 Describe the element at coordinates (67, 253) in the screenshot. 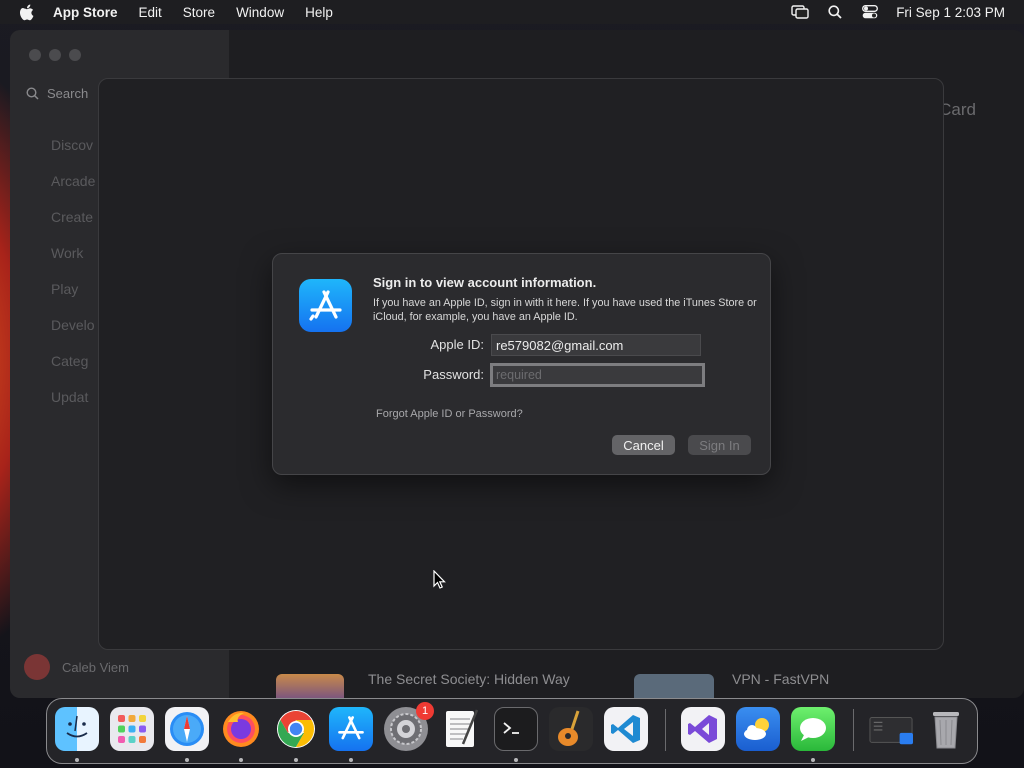

I see `sidebar-item-work: Work` at that location.